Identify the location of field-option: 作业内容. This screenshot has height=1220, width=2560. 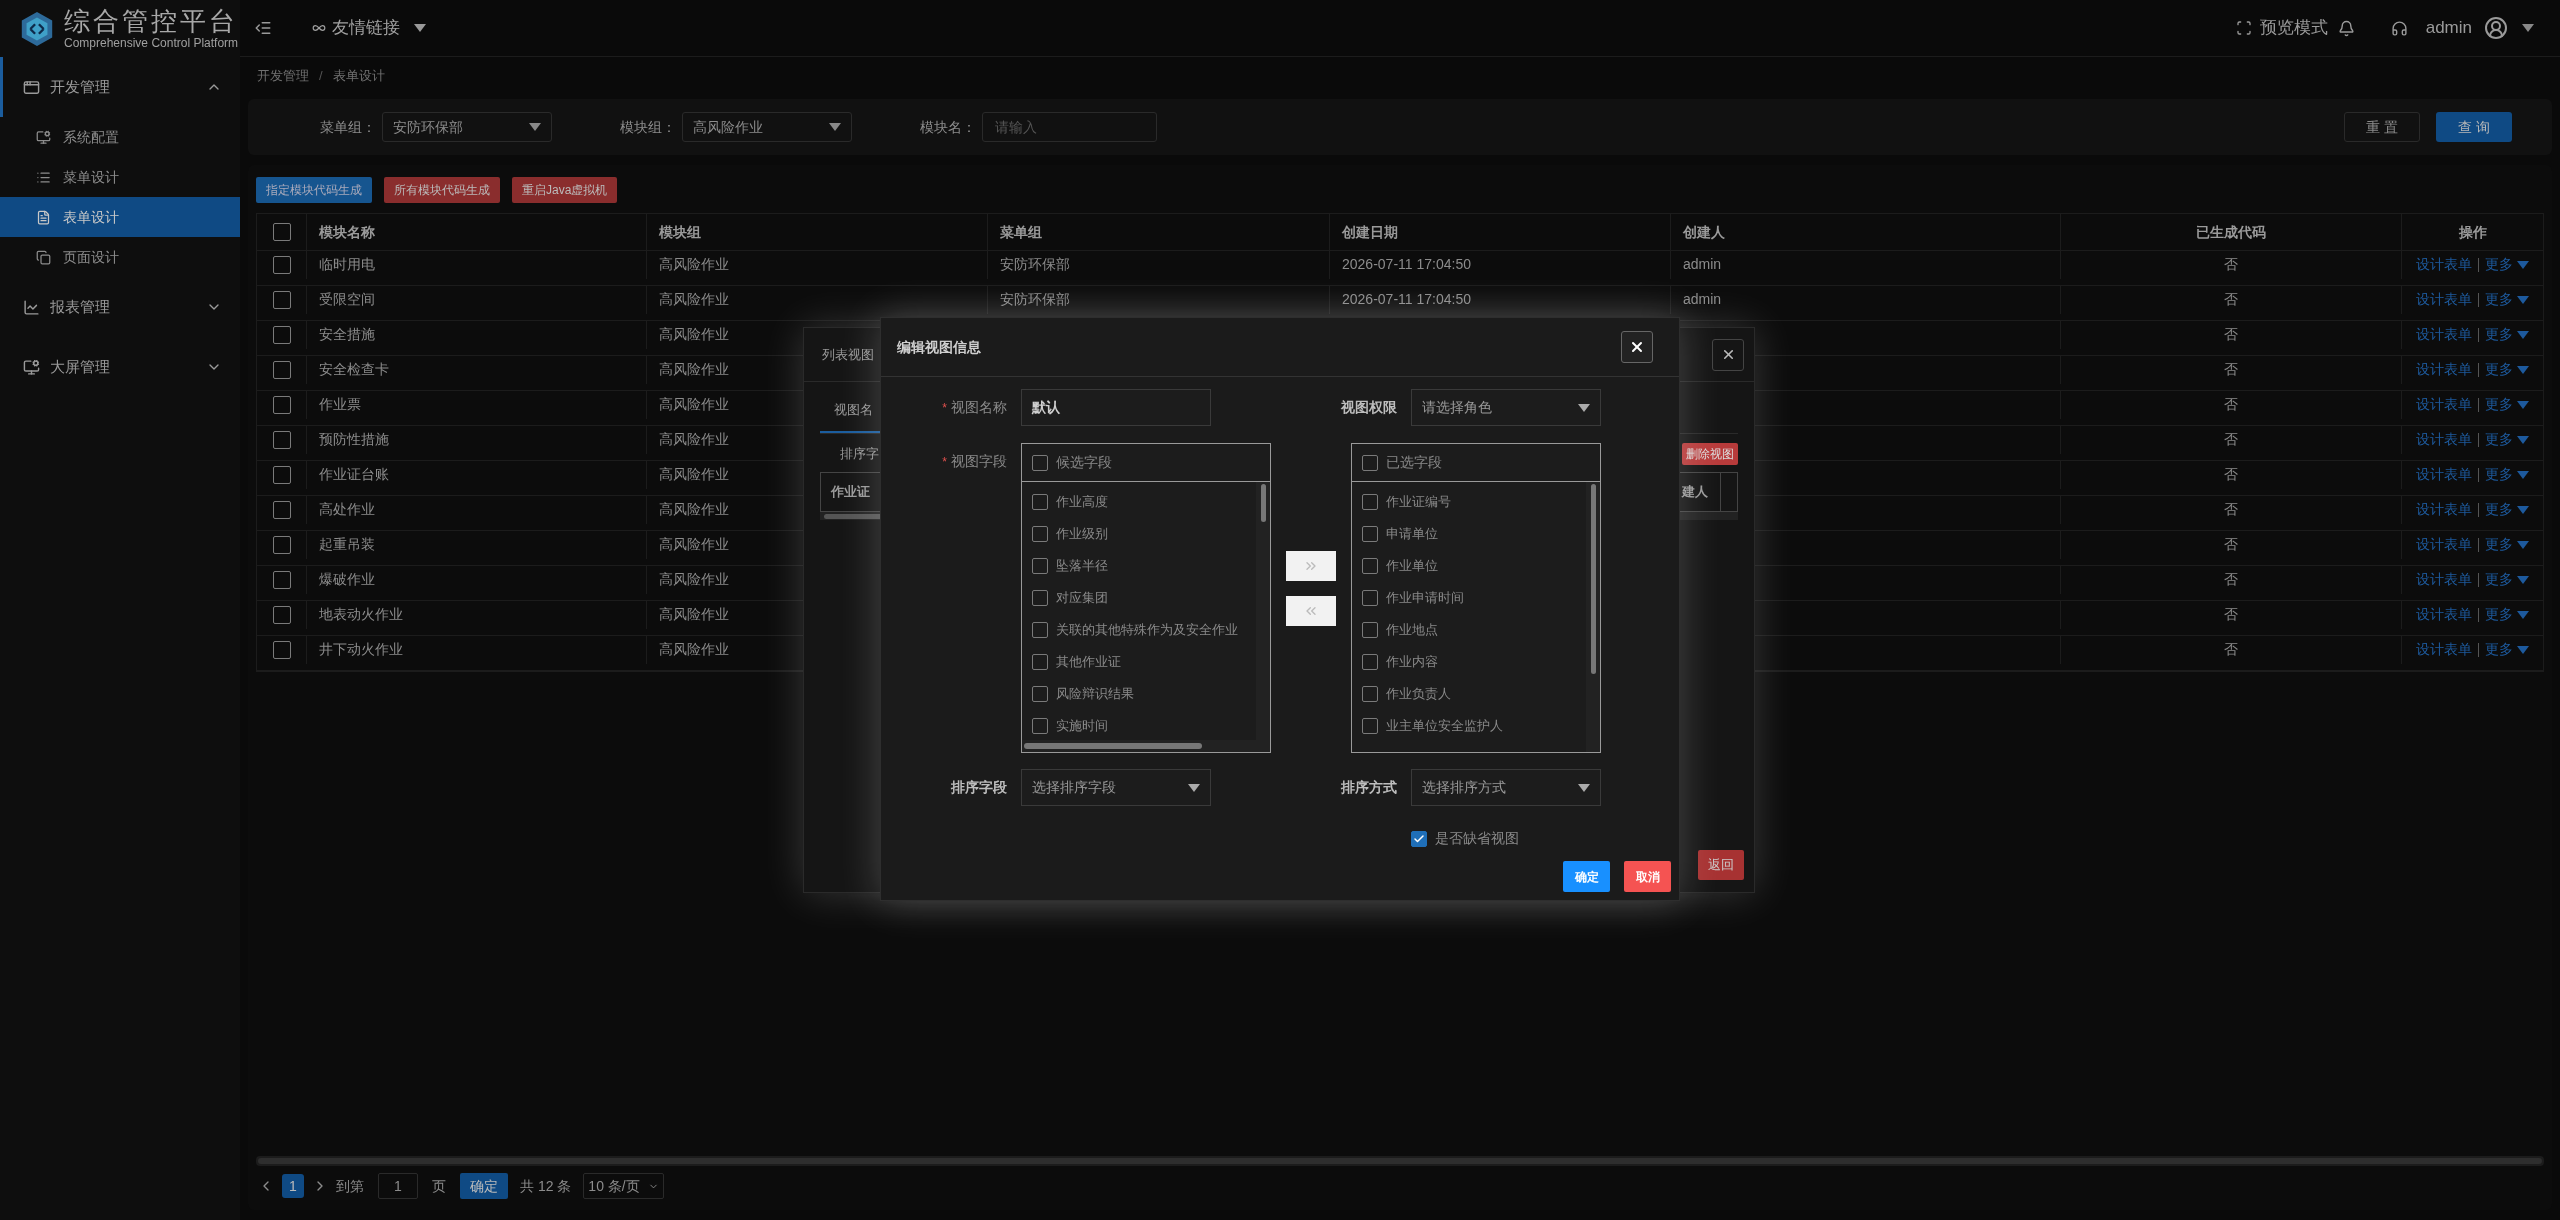
(1469, 662).